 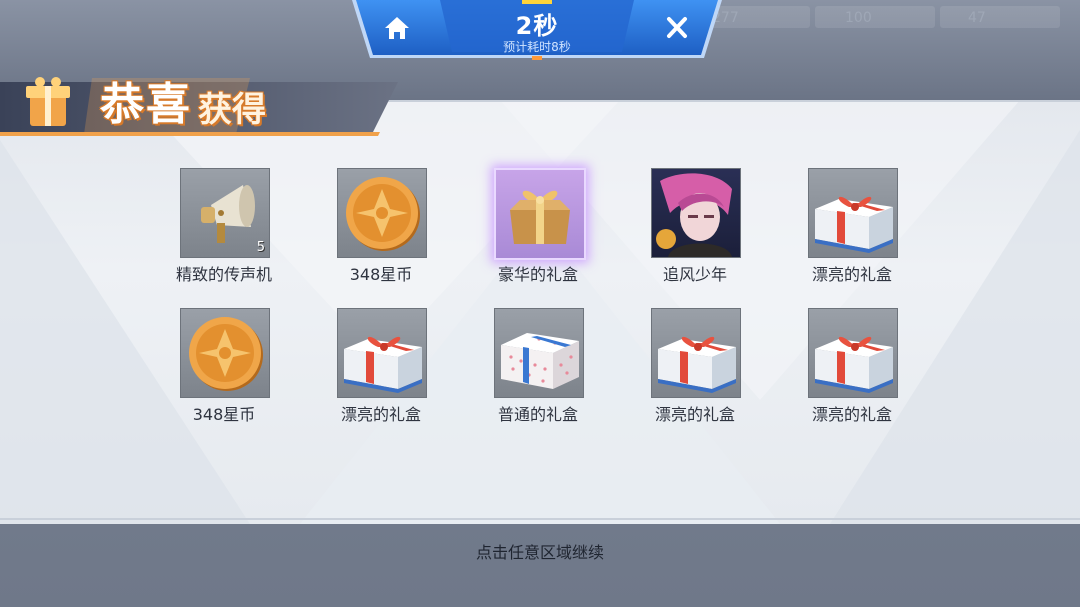 What do you see at coordinates (977, 18) in the screenshot?
I see `ghost-stat-value: 47` at bounding box center [977, 18].